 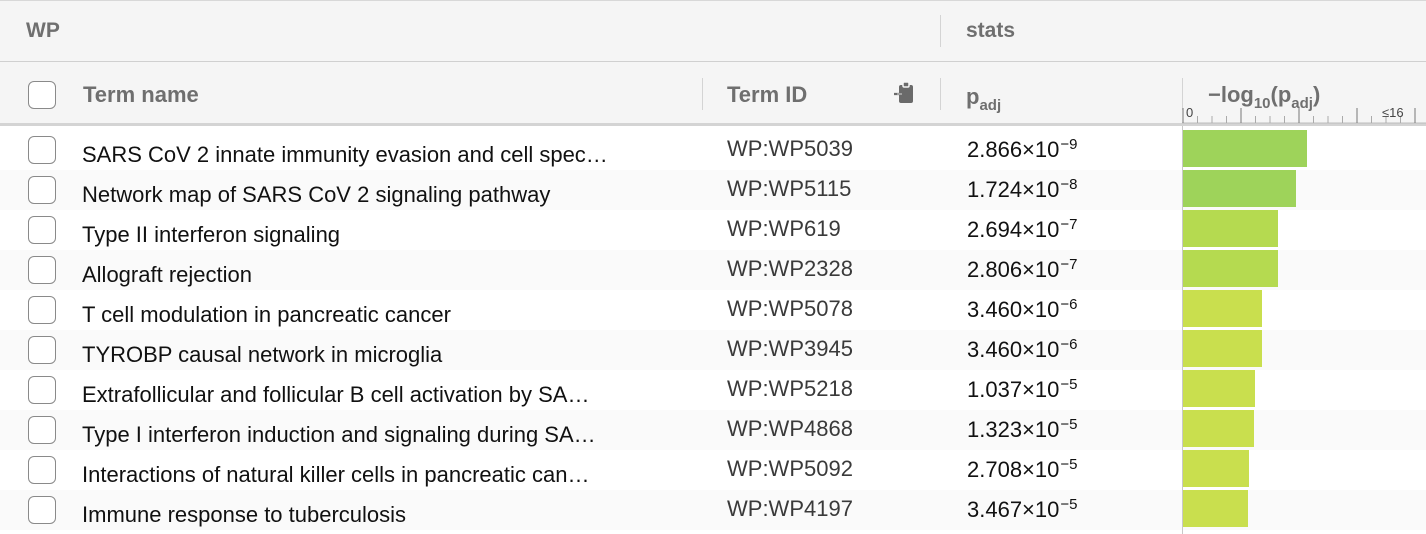 What do you see at coordinates (1013, 229) in the screenshot?
I see `padj-mantissa: 2.694×10` at bounding box center [1013, 229].